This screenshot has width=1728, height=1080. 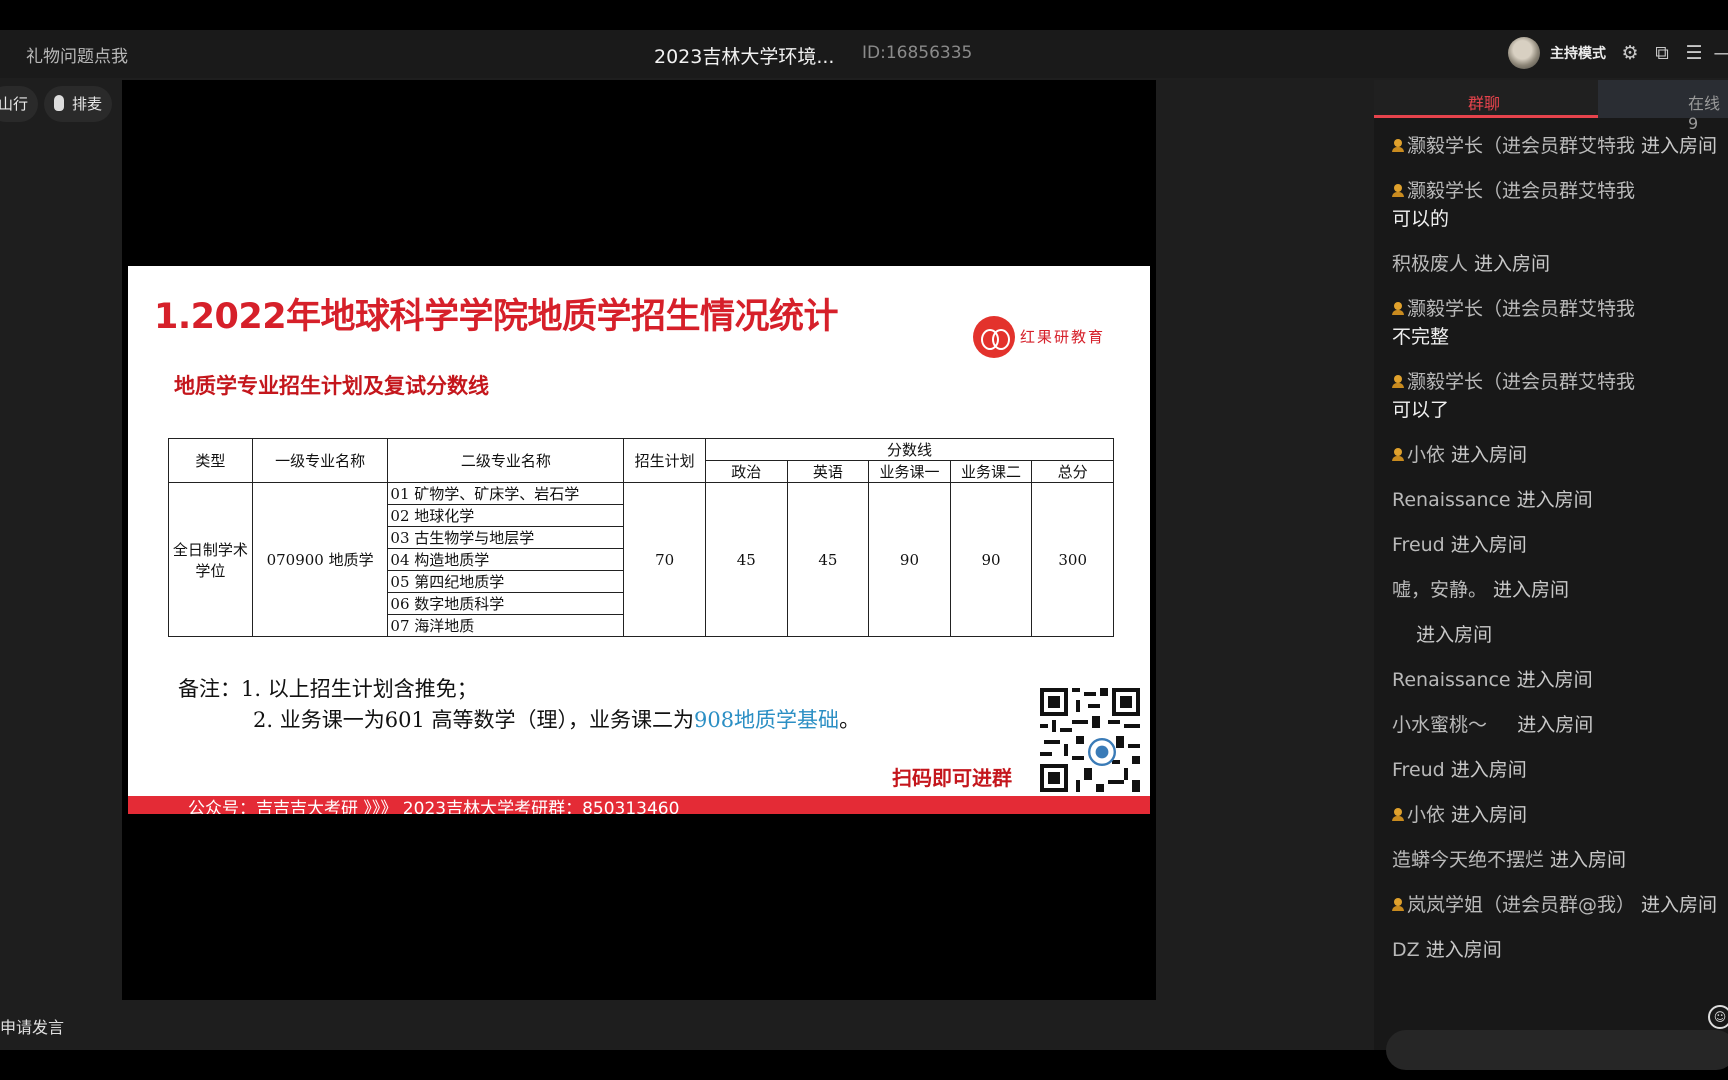 What do you see at coordinates (359, 689) in the screenshot?
I see `note-1-text: 1. 以上招生计划含推免；` at bounding box center [359, 689].